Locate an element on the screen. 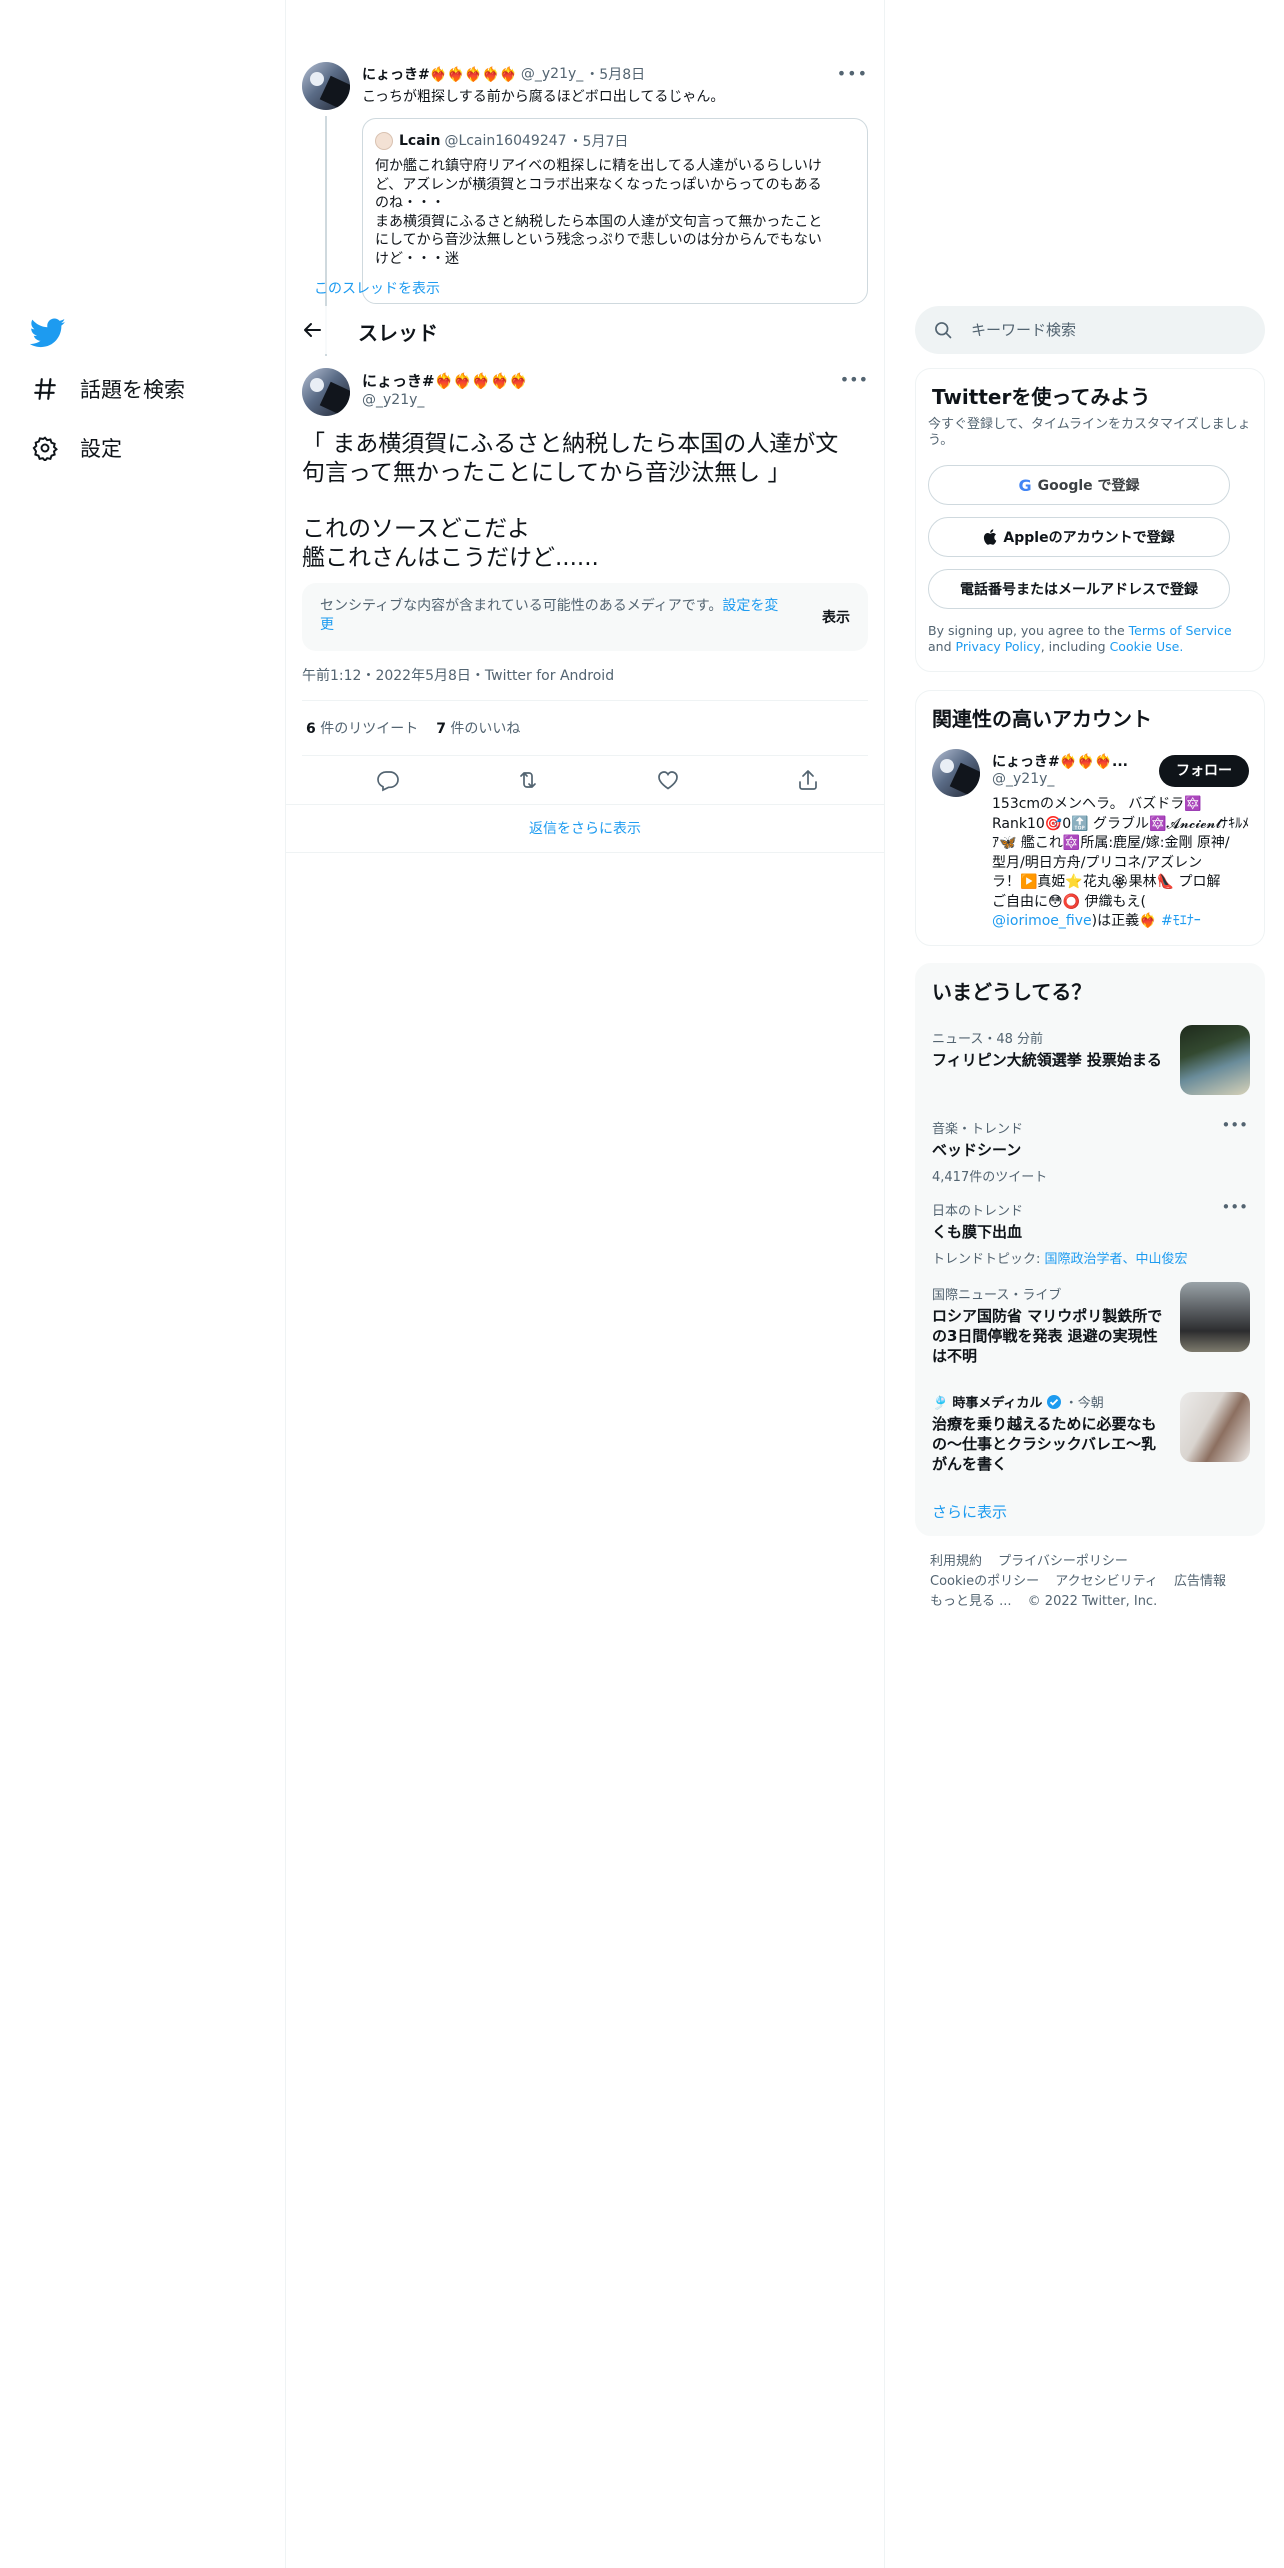  footer-link: 広告情報 is located at coordinates (1200, 1581).